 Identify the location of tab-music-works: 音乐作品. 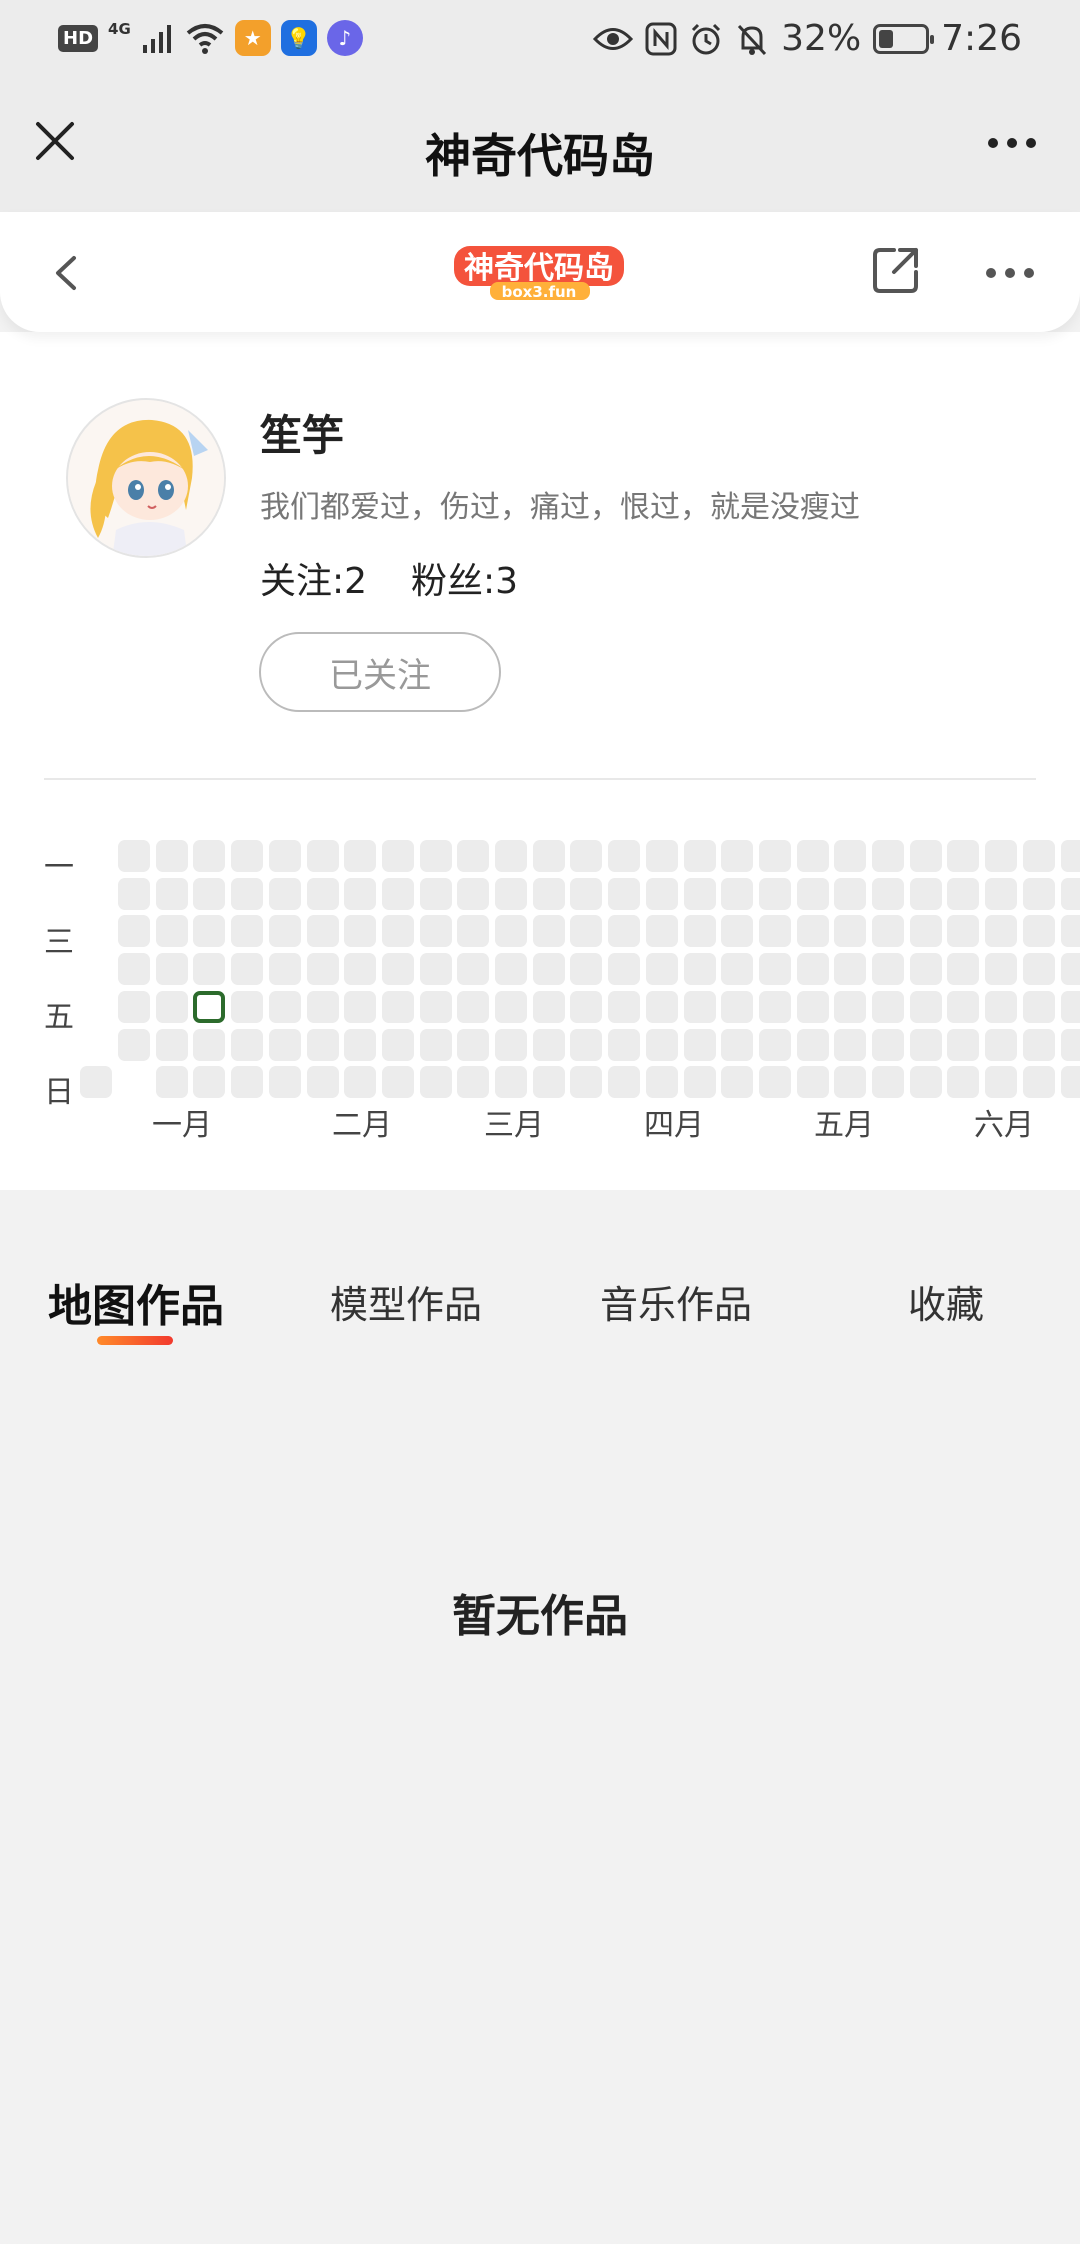
(676, 1301).